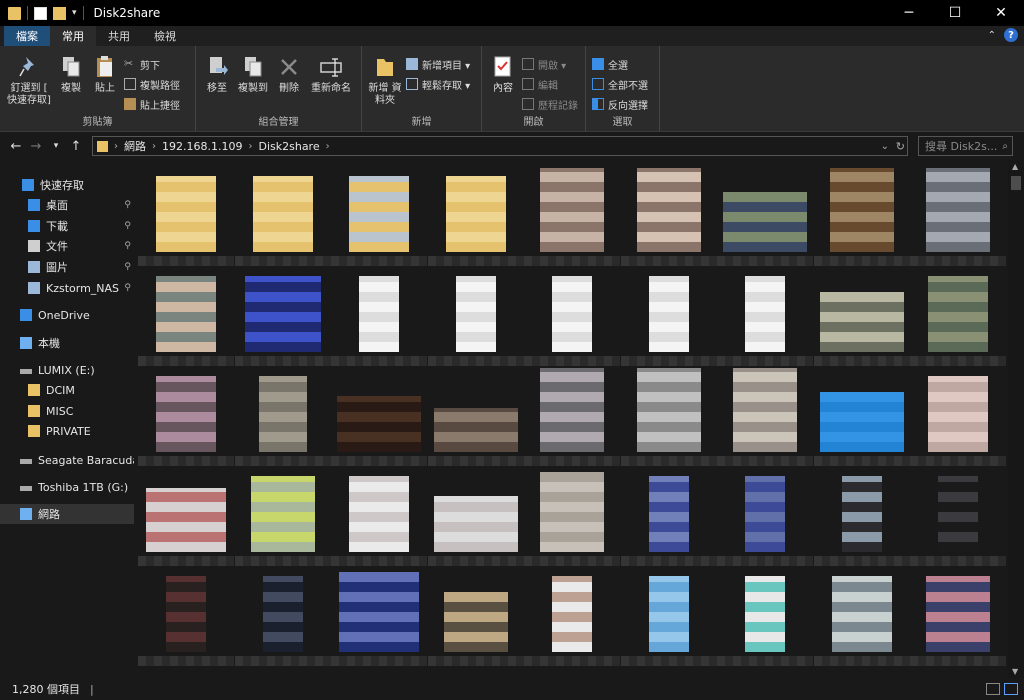 The width and height of the screenshot is (1024, 700). Describe the element at coordinates (620, 104) in the screenshot. I see `invert-selection-button: 反向選擇` at that location.